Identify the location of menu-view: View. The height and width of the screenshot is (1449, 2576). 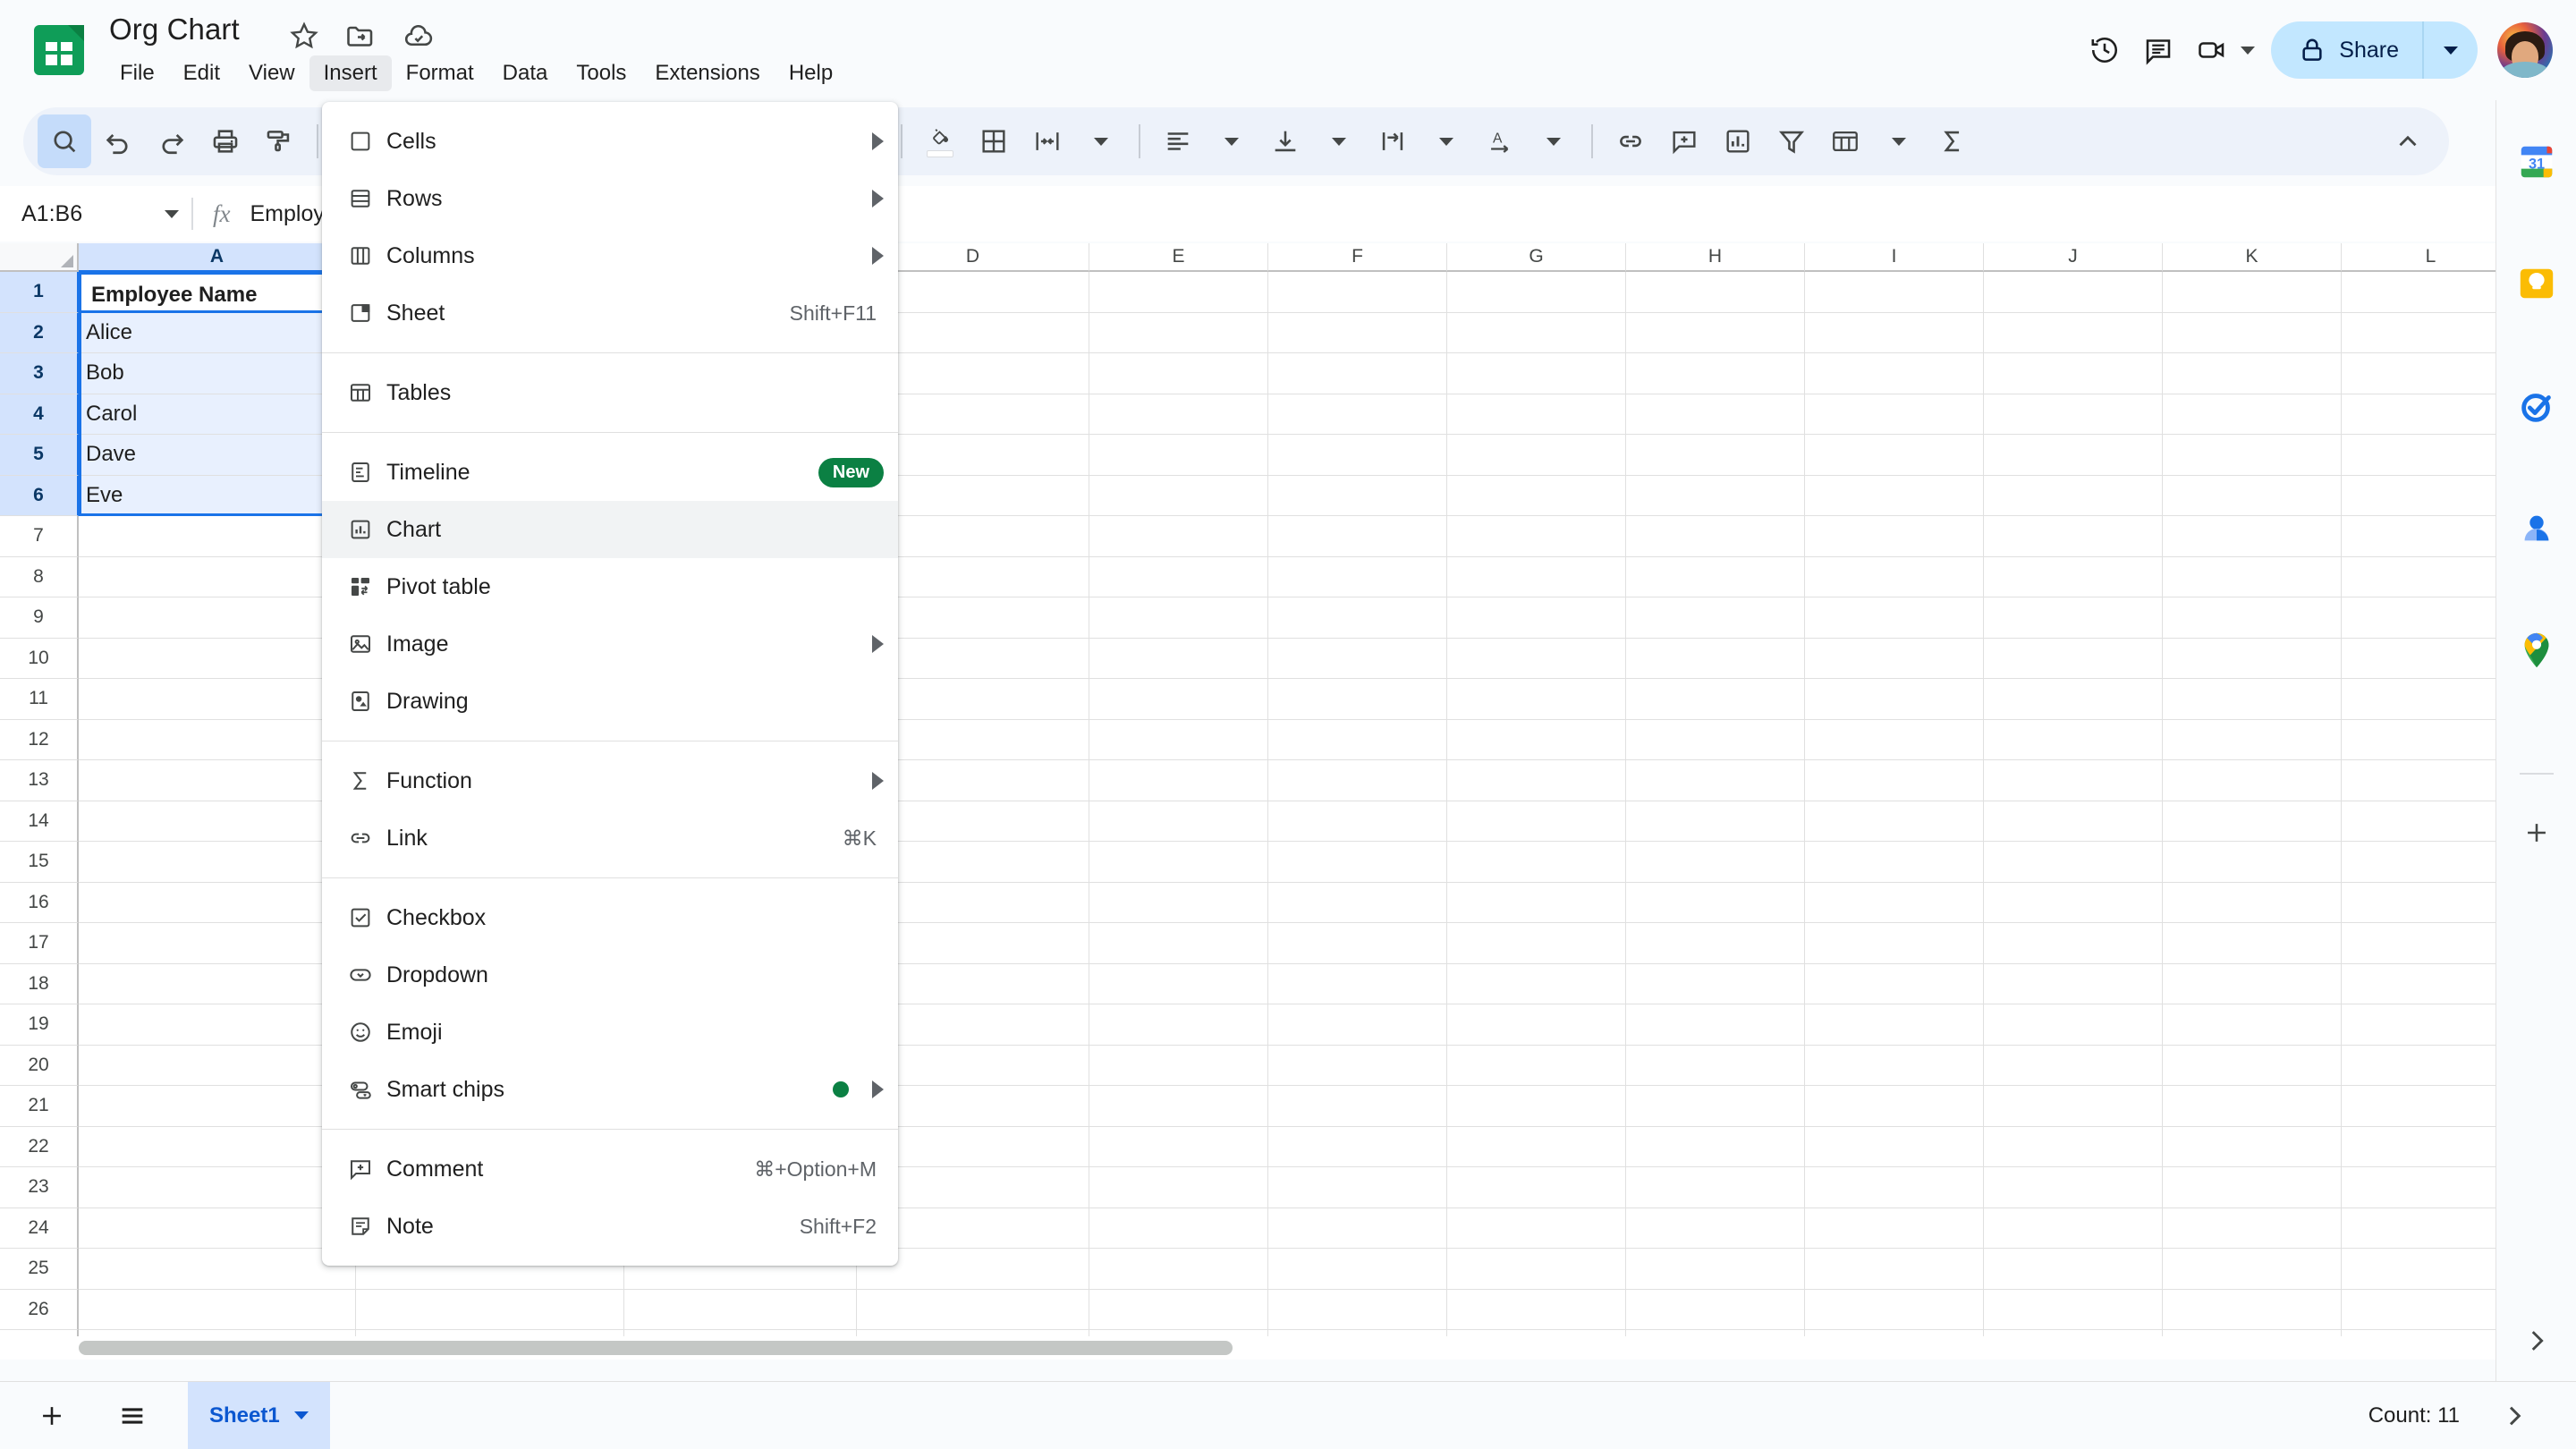
(271, 73).